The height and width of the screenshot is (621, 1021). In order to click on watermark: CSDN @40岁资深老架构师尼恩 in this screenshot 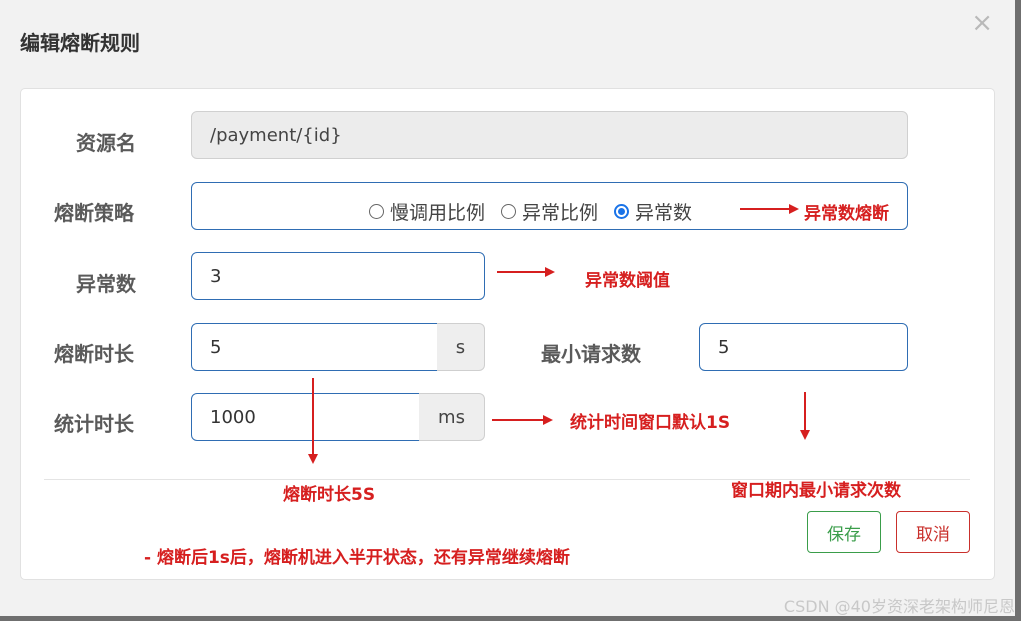, I will do `click(899, 606)`.